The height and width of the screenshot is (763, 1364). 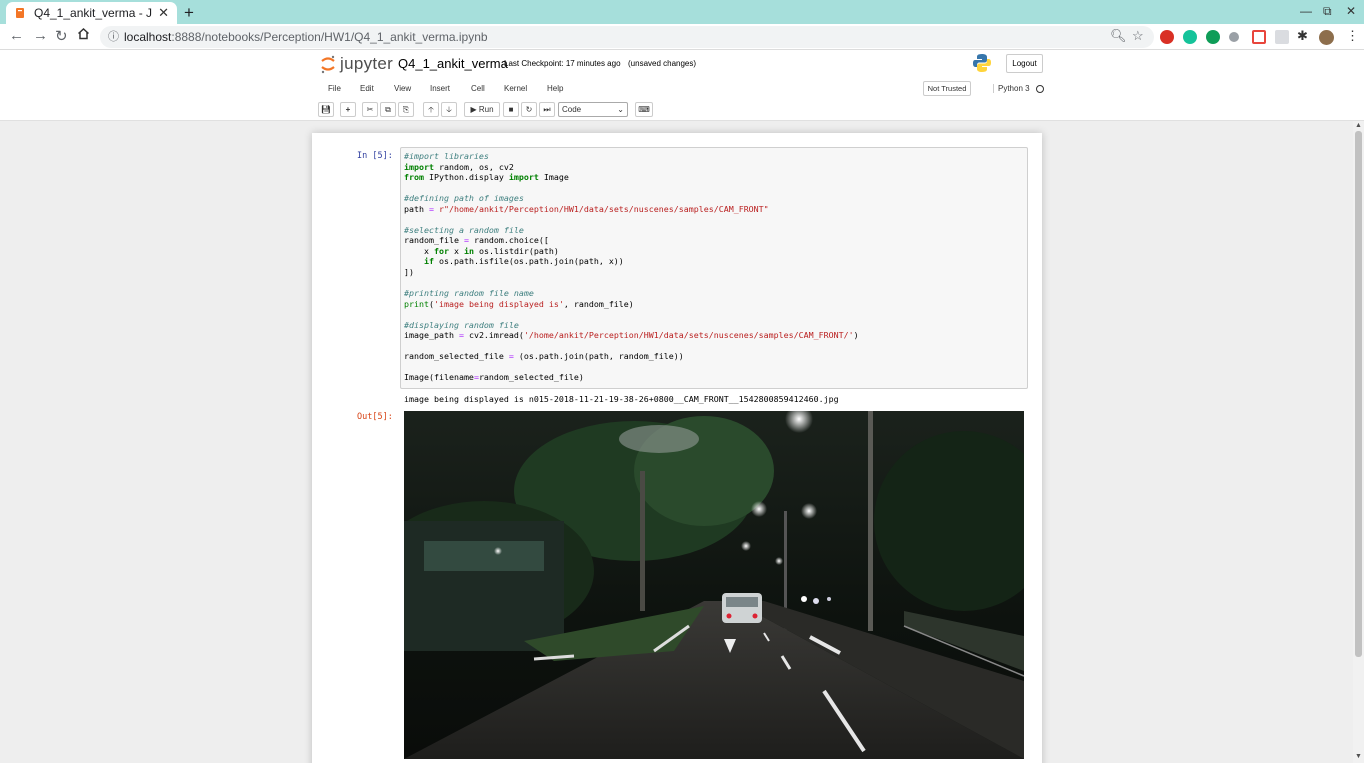 What do you see at coordinates (1358, 394) in the screenshot?
I see `scrollbar-thumb` at bounding box center [1358, 394].